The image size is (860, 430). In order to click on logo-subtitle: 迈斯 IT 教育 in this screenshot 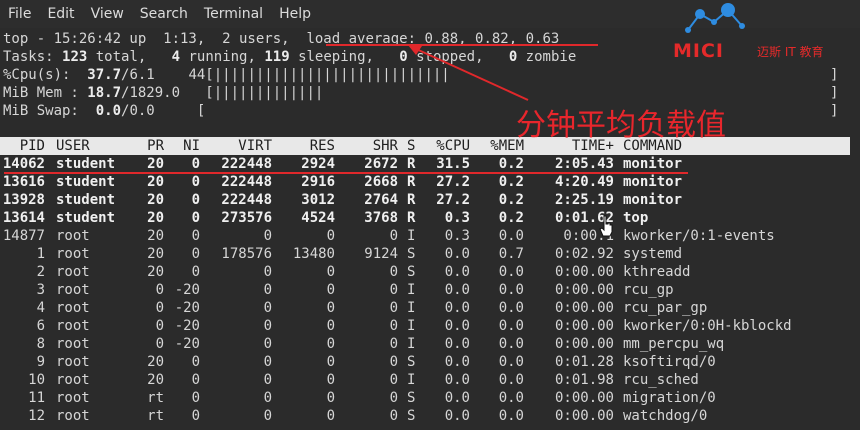, I will do `click(790, 52)`.